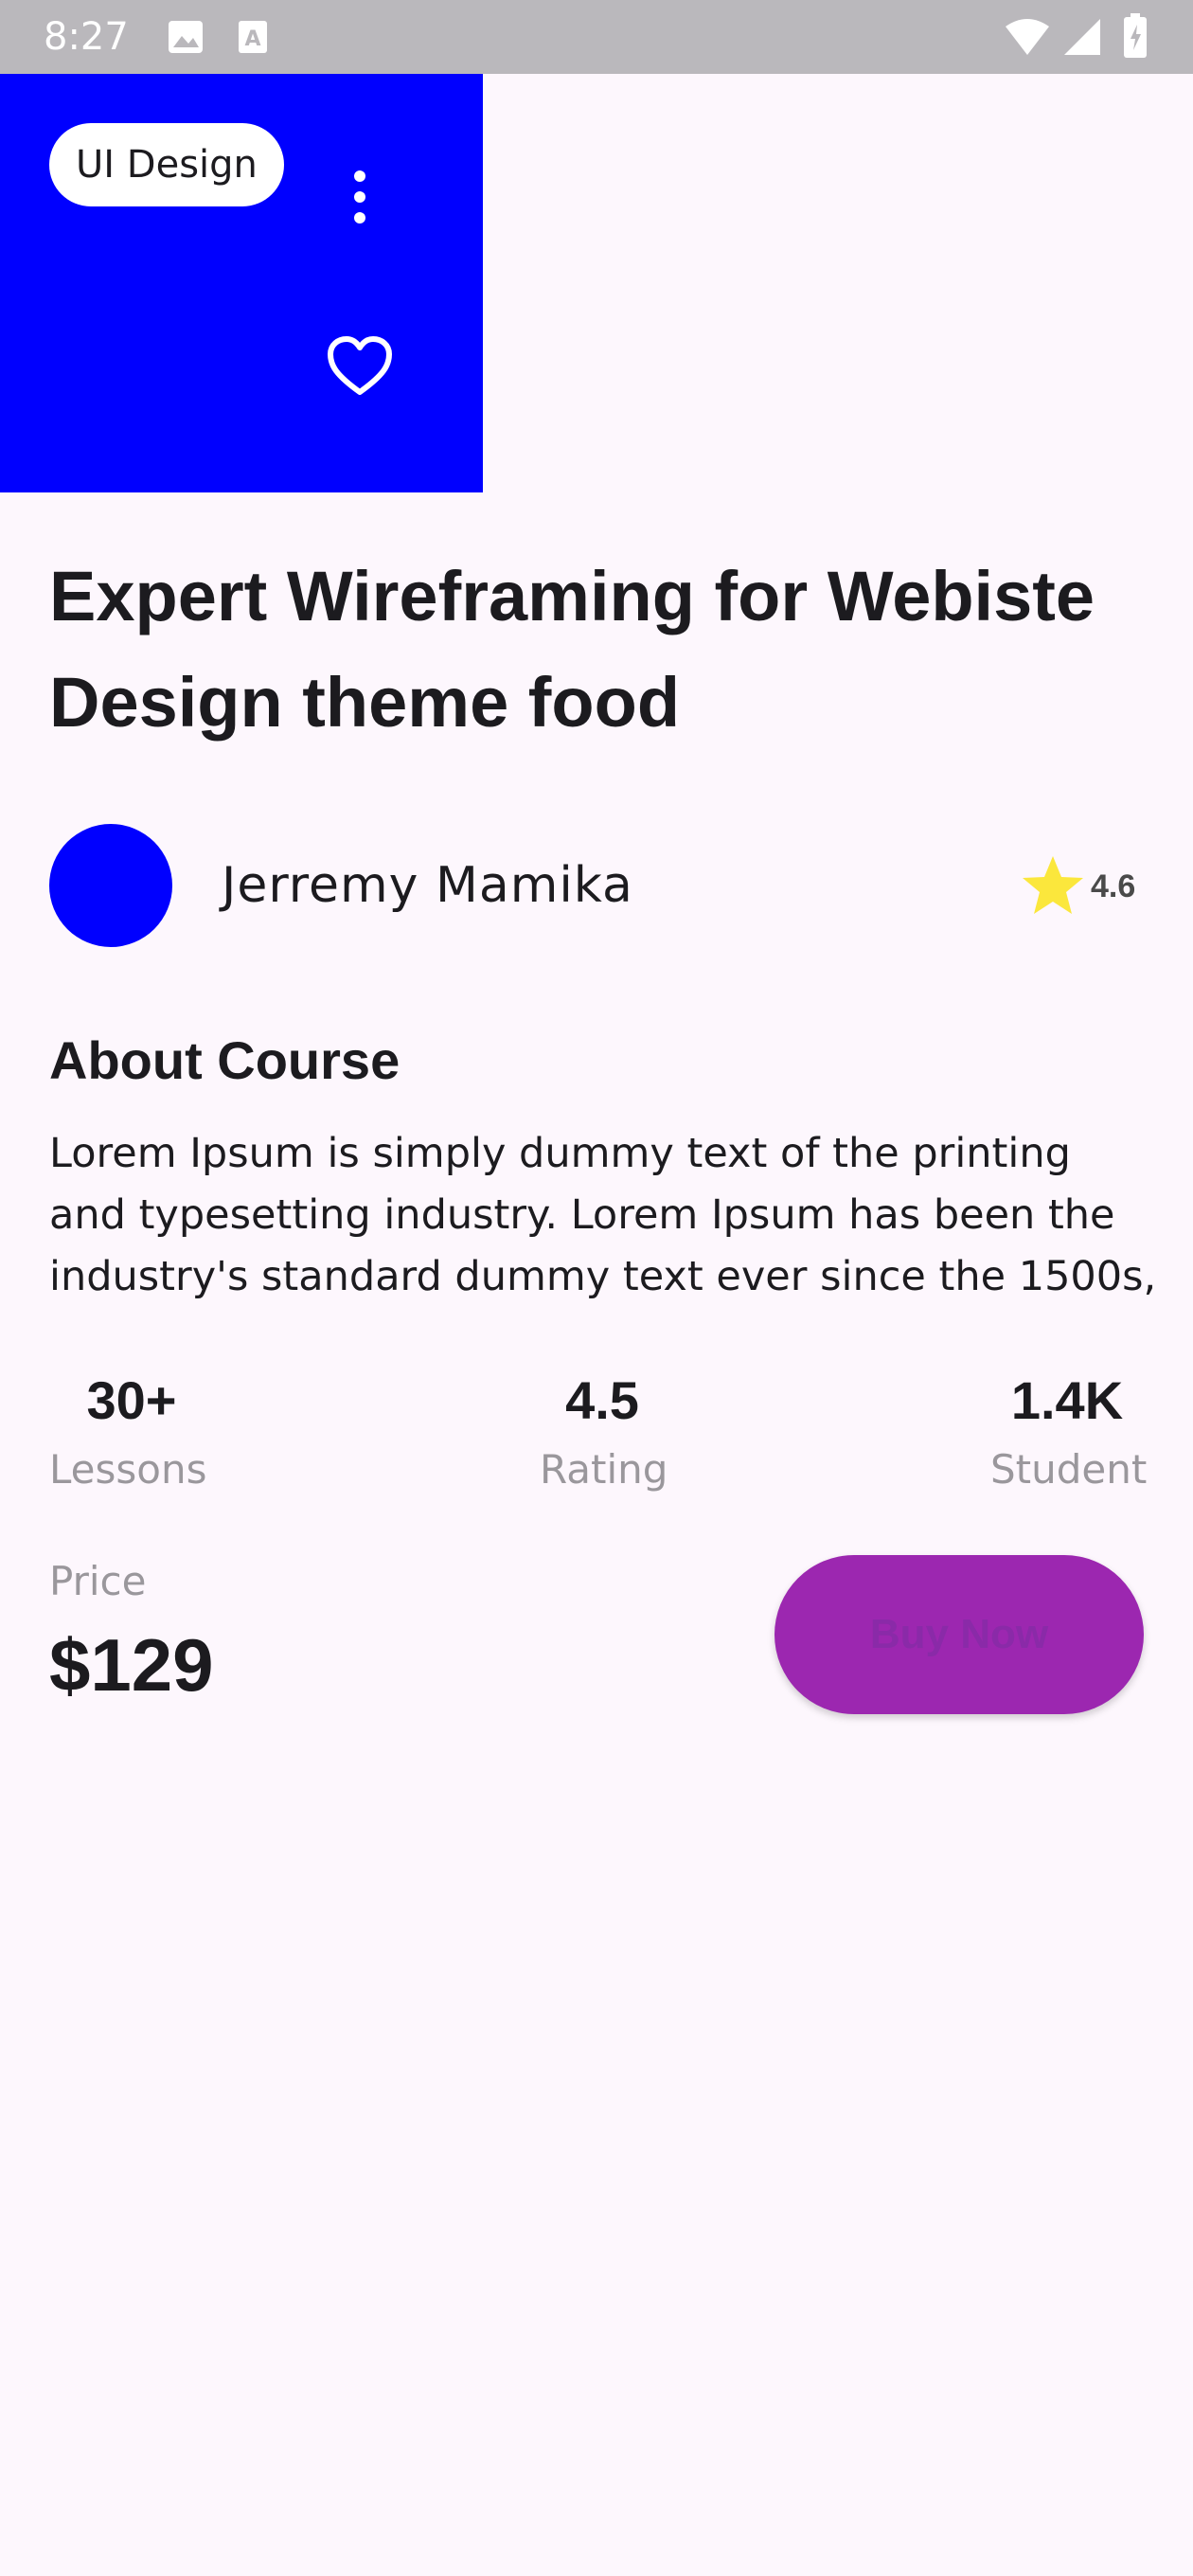 This screenshot has width=1193, height=2576. What do you see at coordinates (186, 37) in the screenshot?
I see `image-icon` at bounding box center [186, 37].